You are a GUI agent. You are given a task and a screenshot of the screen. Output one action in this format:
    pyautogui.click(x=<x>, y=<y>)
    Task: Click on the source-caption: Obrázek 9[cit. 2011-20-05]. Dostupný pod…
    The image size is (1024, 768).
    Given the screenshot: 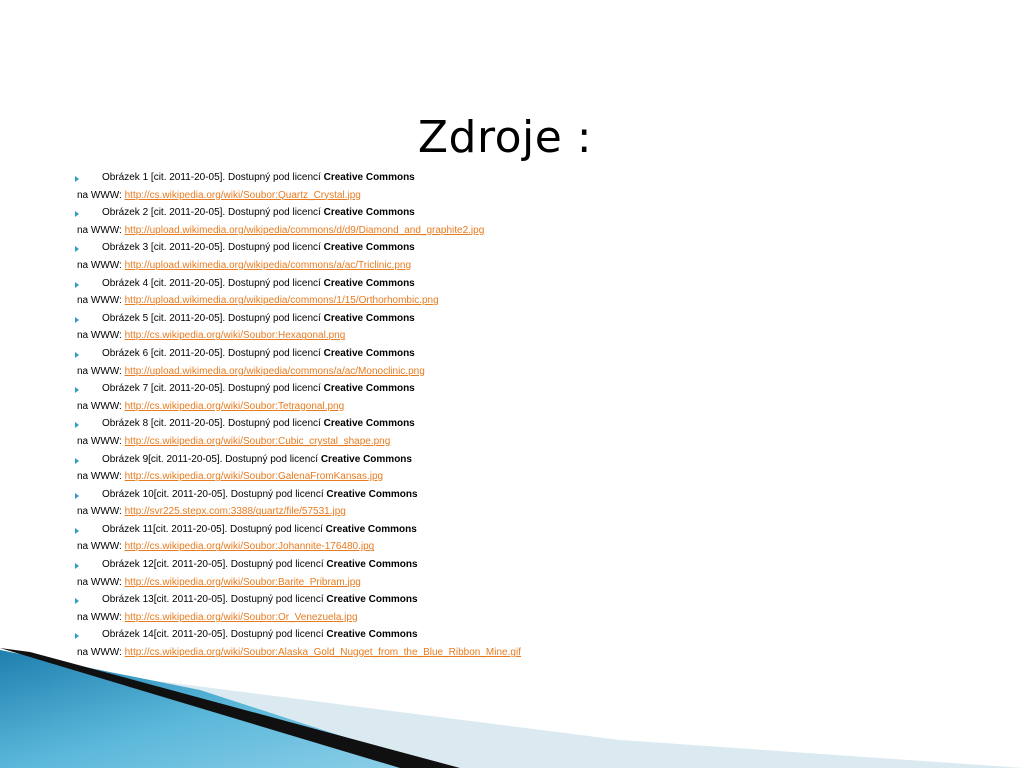 What is the action you would take?
    pyautogui.click(x=210, y=459)
    